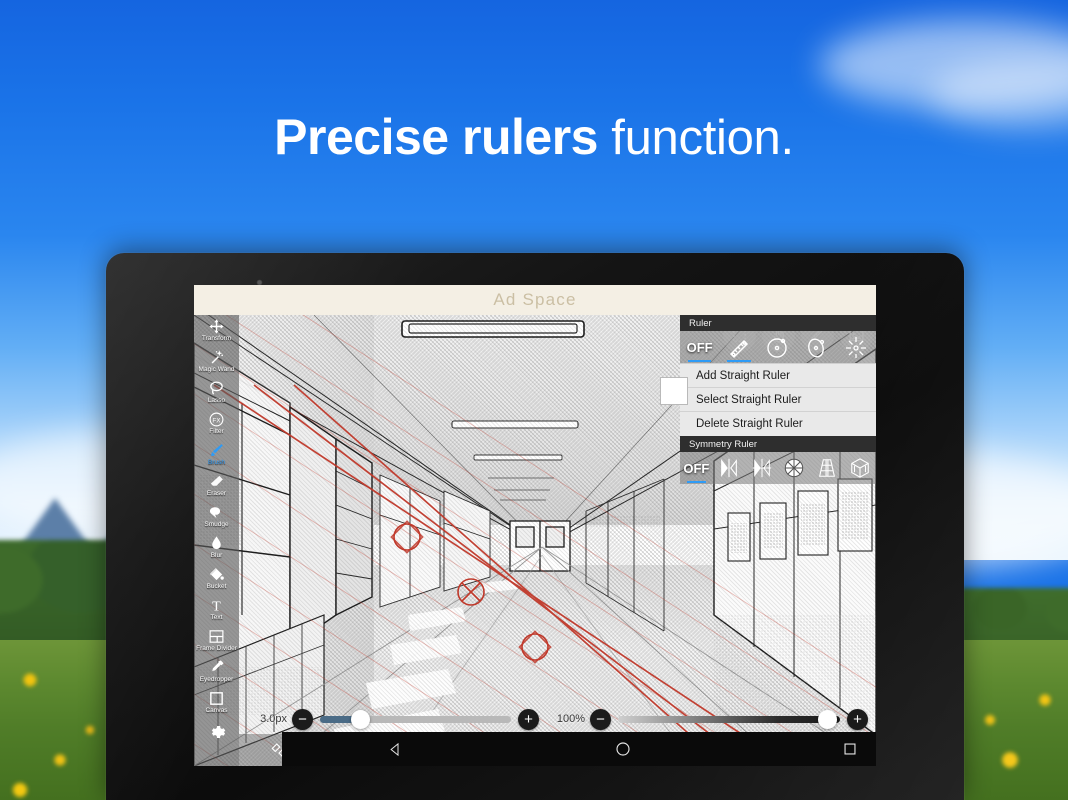 The image size is (1068, 800). I want to click on straight-ruler-button, so click(738, 347).